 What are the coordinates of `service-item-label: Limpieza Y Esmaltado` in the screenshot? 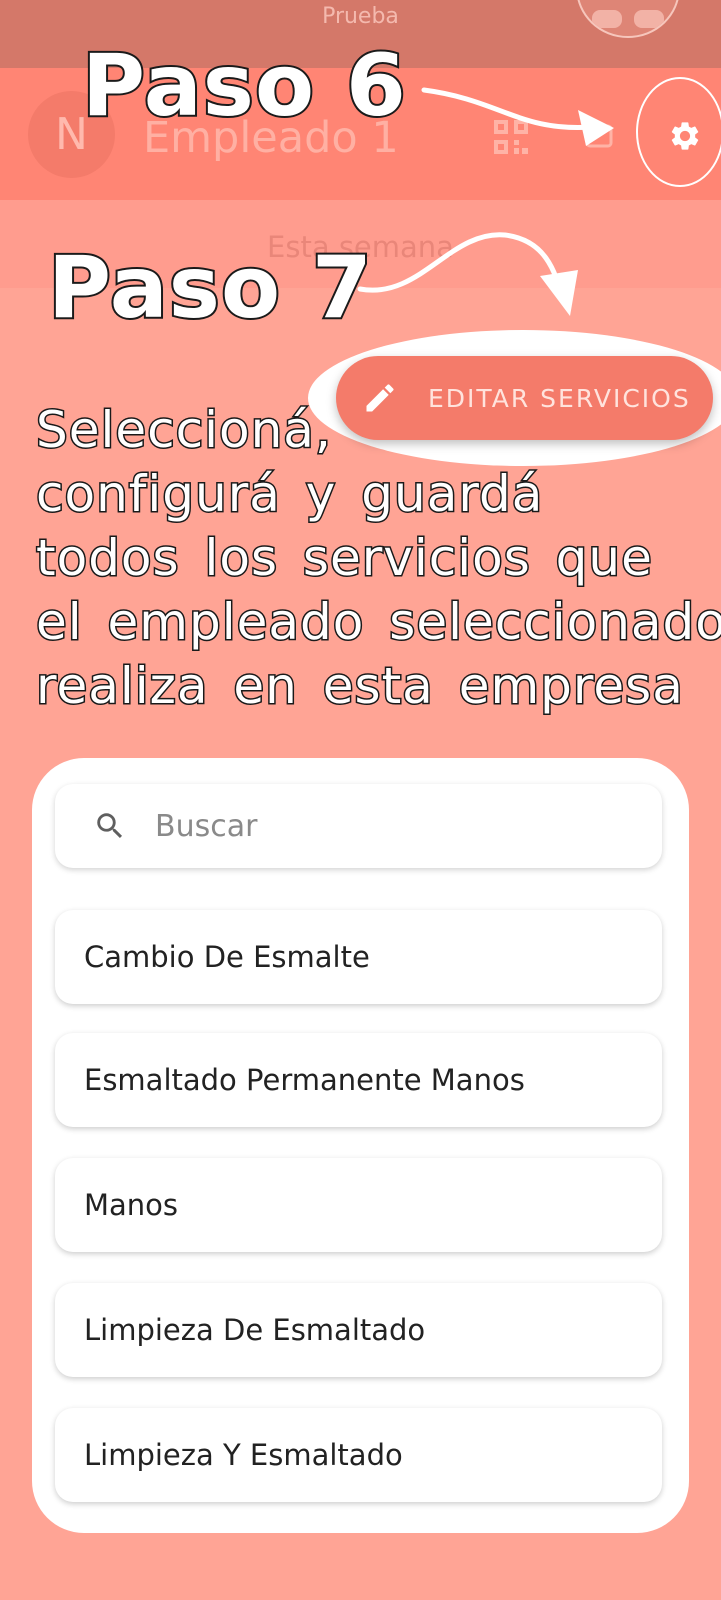 It's located at (243, 1455).